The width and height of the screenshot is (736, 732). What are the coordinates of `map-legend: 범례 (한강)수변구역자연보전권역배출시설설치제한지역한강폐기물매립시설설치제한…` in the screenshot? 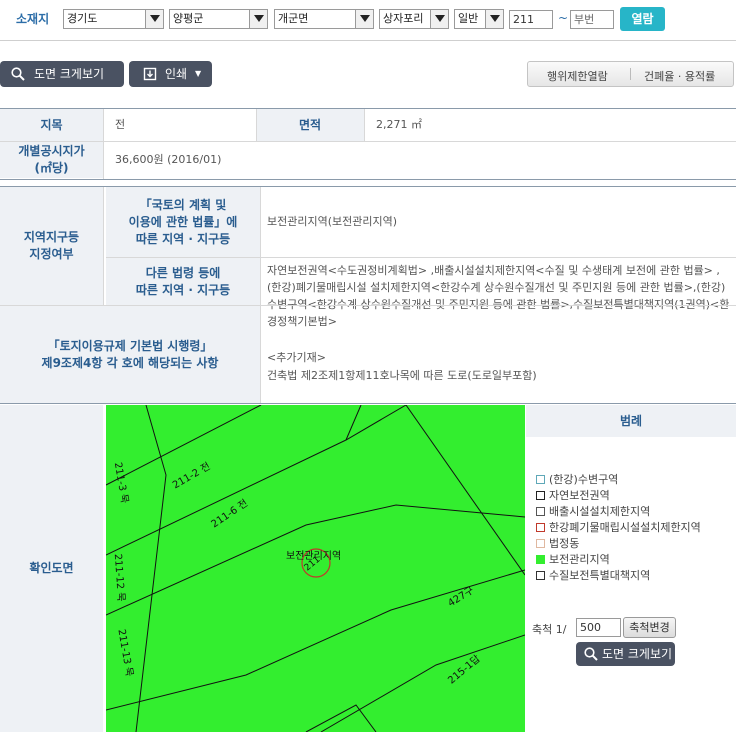 It's located at (631, 568).